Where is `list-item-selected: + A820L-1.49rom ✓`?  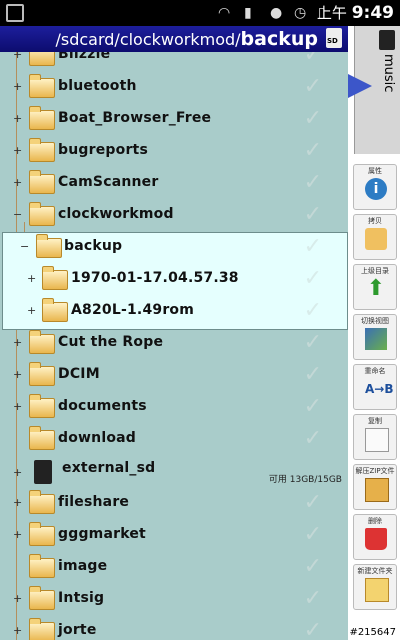 list-item-selected: + A820L-1.49rom ✓ is located at coordinates (174, 312).